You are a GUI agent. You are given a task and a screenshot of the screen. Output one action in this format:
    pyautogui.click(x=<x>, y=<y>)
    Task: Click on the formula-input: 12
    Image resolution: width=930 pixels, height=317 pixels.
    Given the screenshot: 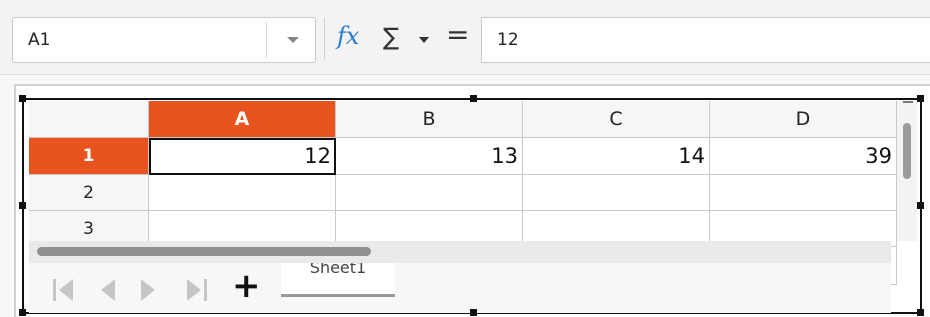 What is the action you would take?
    pyautogui.click(x=705, y=40)
    